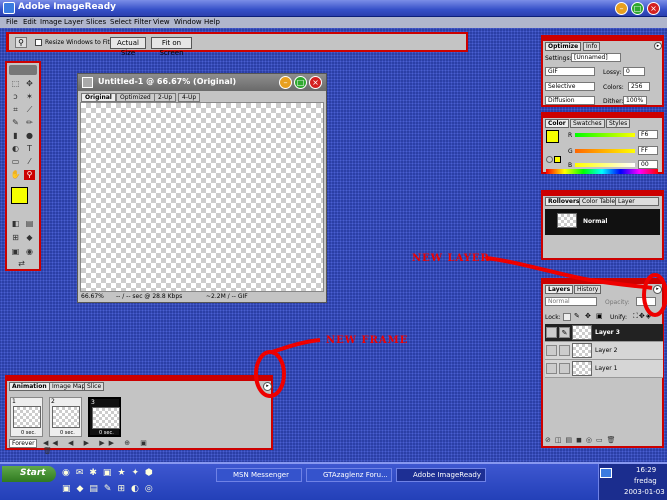 The height and width of the screenshot is (500, 667). What do you see at coordinates (644, 492) in the screenshot?
I see `clock-date: 2003-01-03` at bounding box center [644, 492].